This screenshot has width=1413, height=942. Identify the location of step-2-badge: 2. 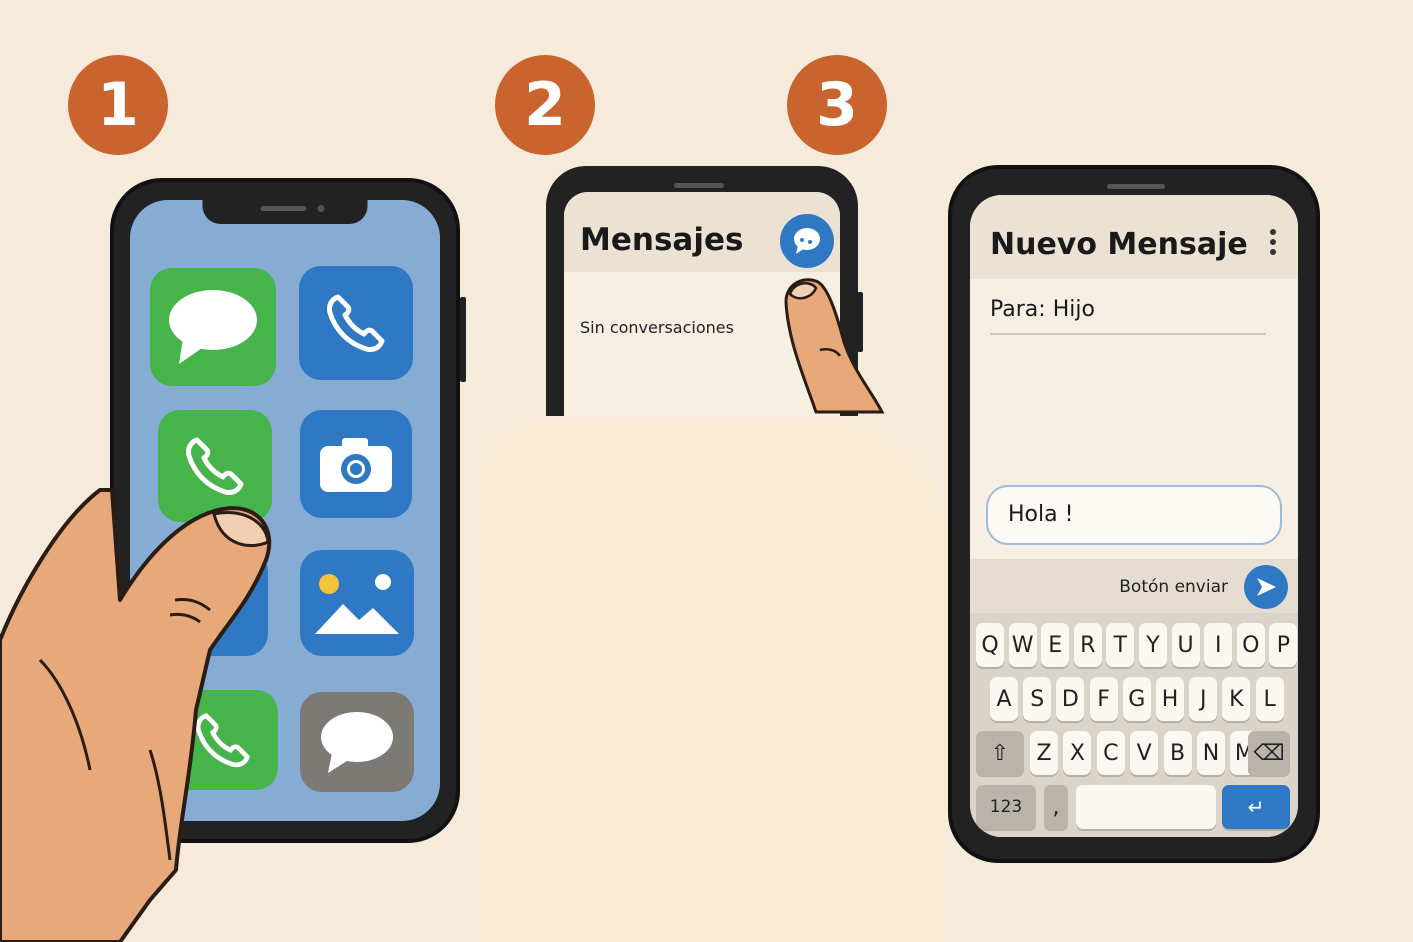
(545, 105).